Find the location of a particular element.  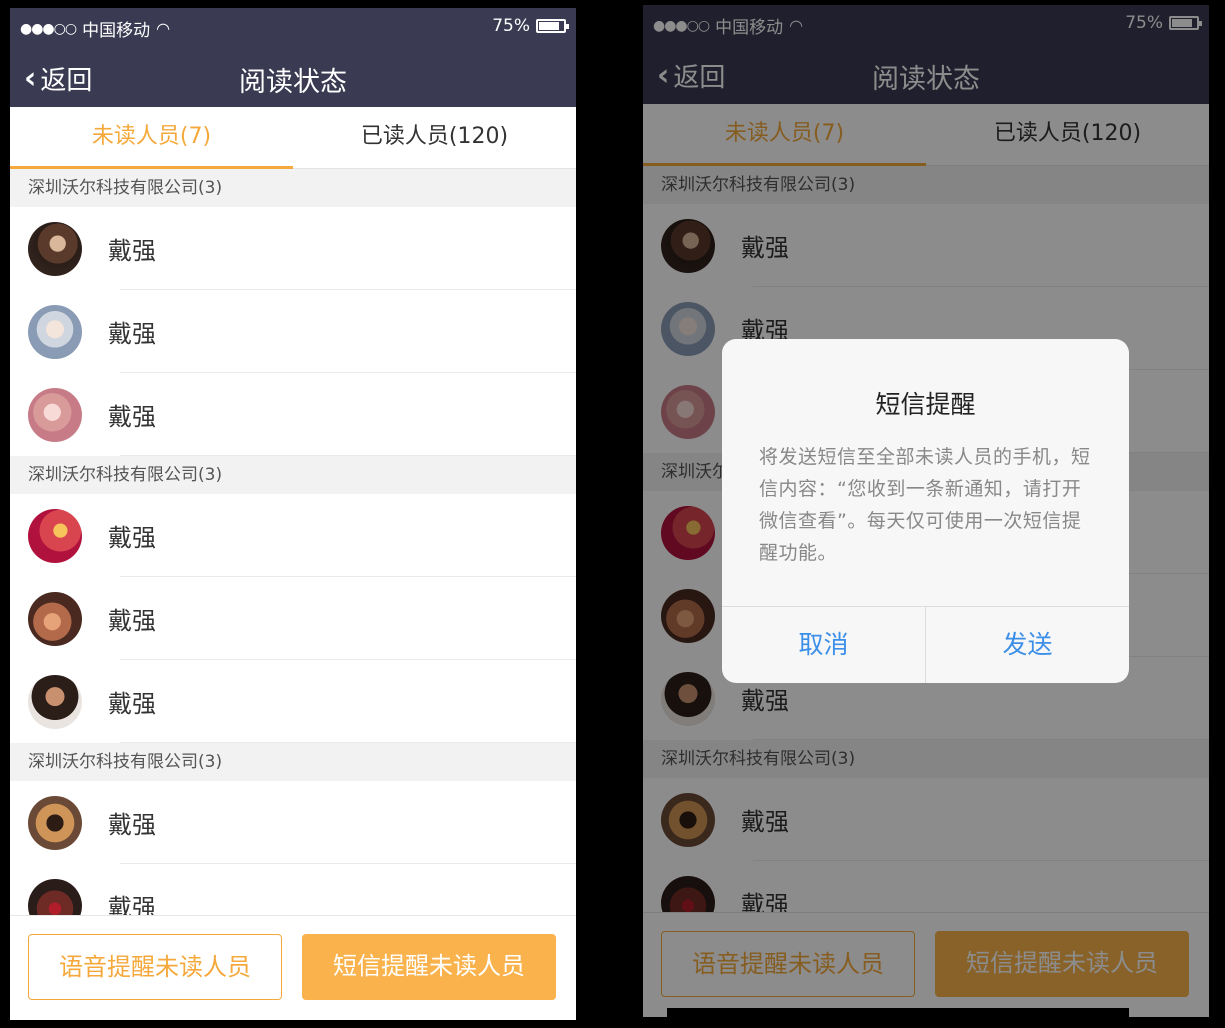

nav-bar: ‹ 返回 阅读状态 is located at coordinates (293, 76).